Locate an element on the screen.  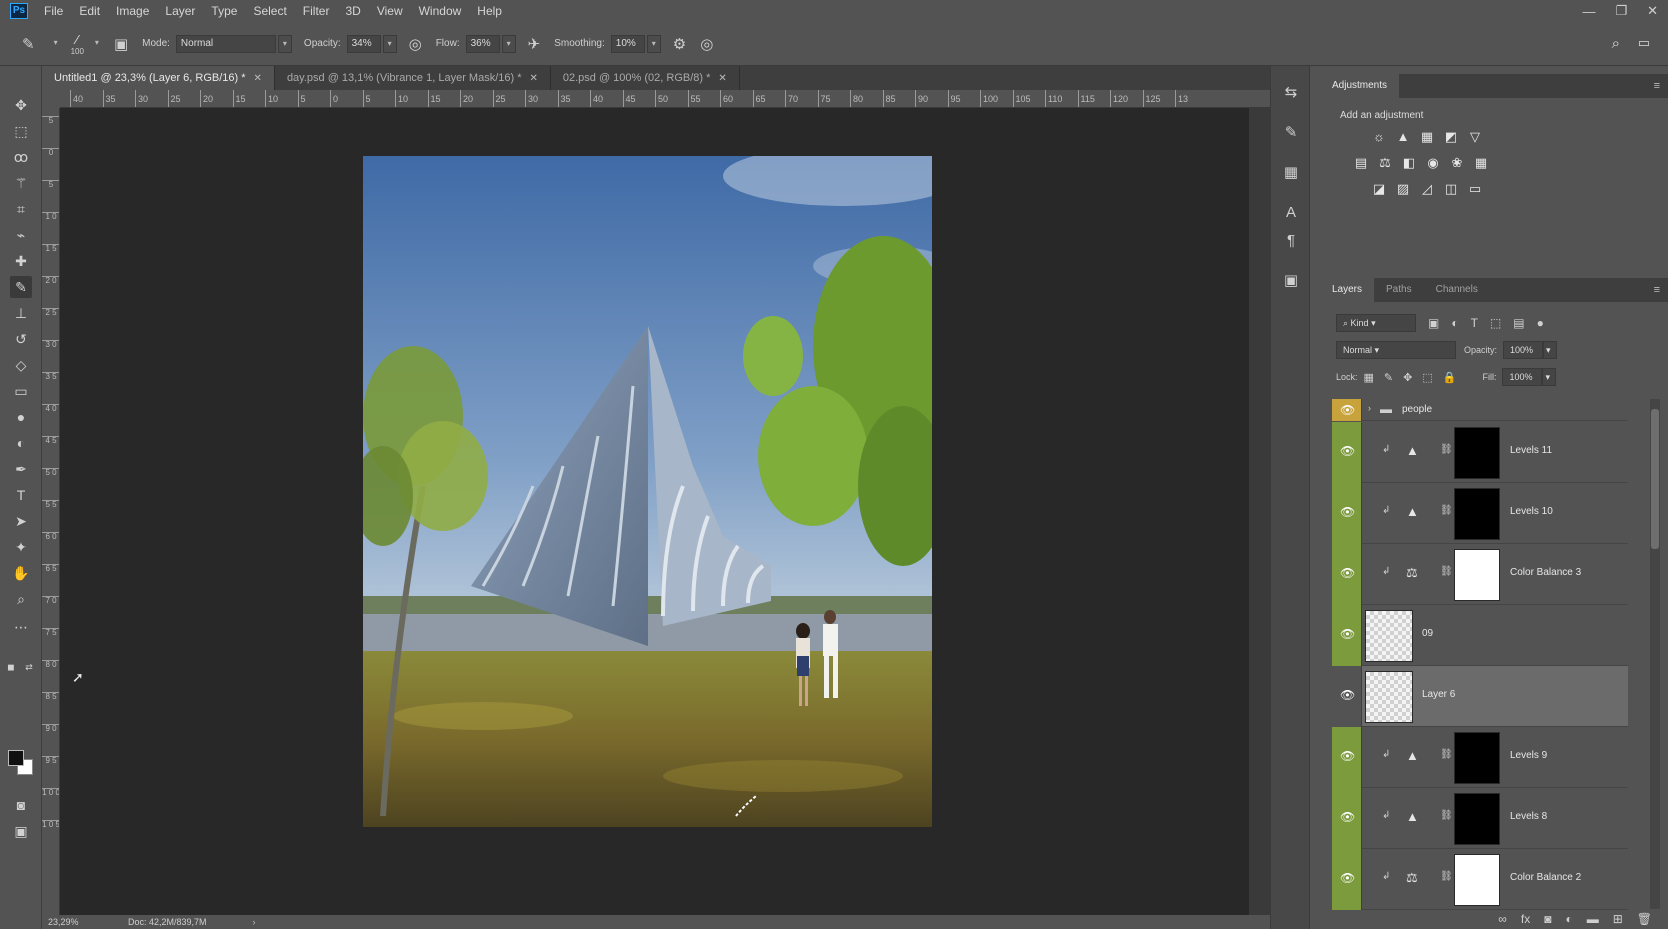
more-tools-icon: ⋯ is located at coordinates (21, 627).